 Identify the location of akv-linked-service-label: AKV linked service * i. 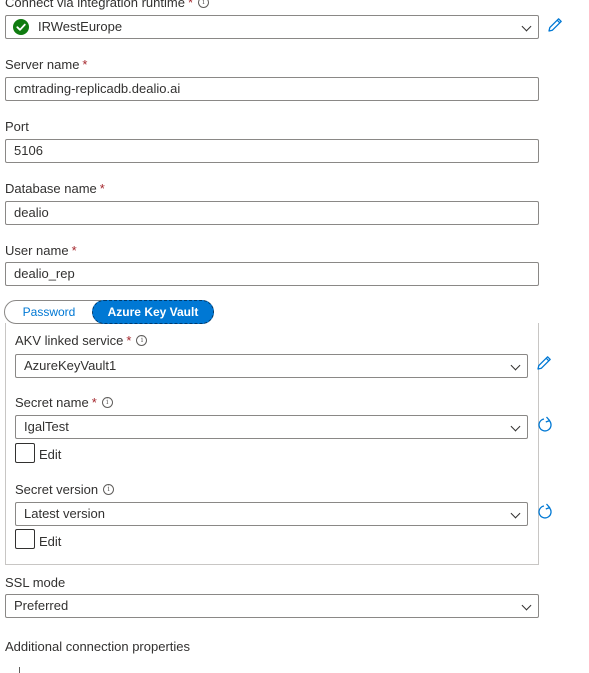
(81, 340).